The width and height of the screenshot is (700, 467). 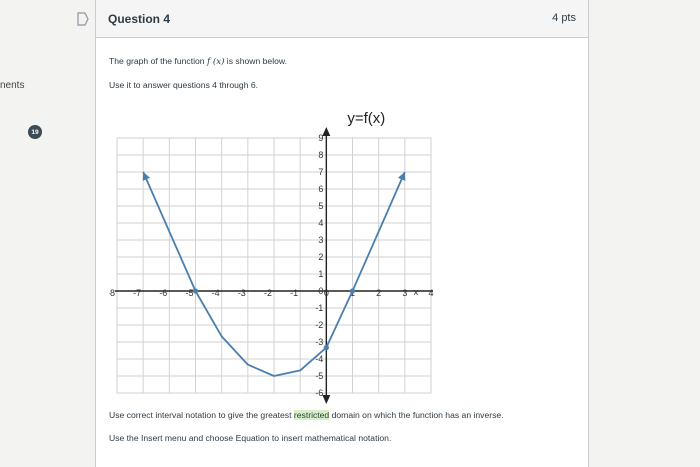 What do you see at coordinates (268, 293) in the screenshot?
I see `x-tick-label: -2` at bounding box center [268, 293].